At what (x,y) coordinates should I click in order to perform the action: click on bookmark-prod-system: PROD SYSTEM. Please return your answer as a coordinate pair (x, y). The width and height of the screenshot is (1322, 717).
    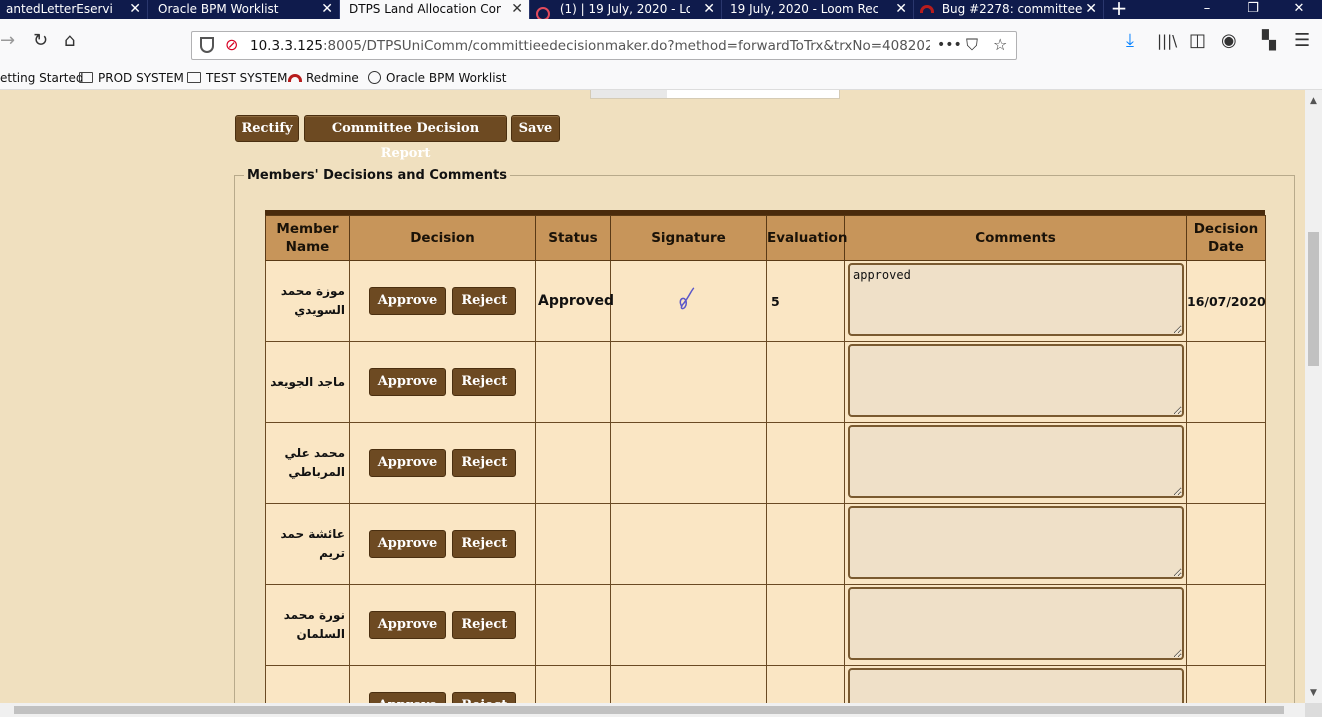
    Looking at the image, I should click on (131, 78).